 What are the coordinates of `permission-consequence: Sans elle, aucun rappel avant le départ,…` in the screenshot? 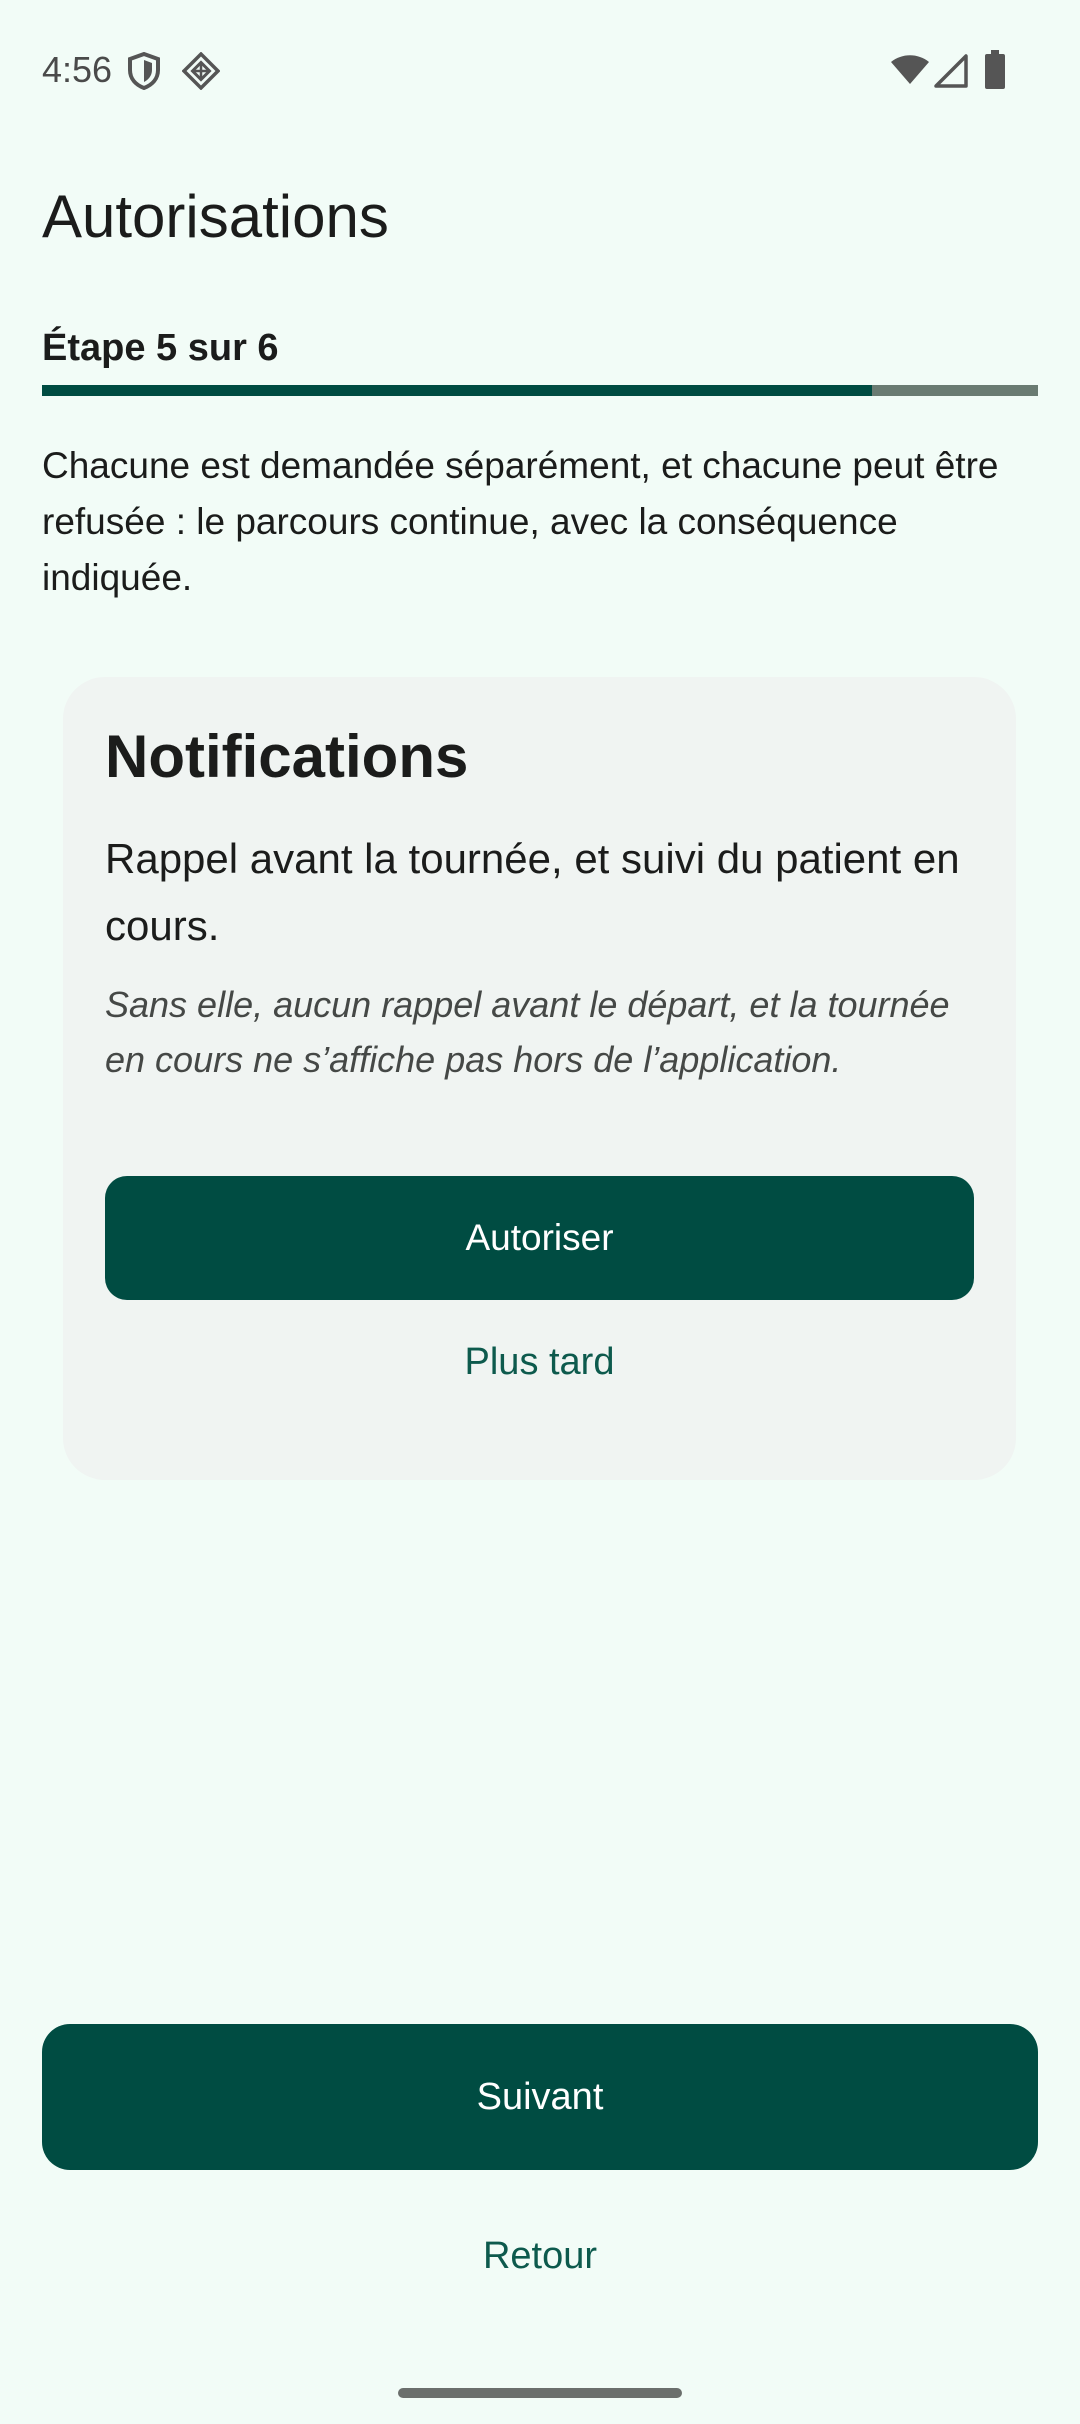 It's located at (527, 1032).